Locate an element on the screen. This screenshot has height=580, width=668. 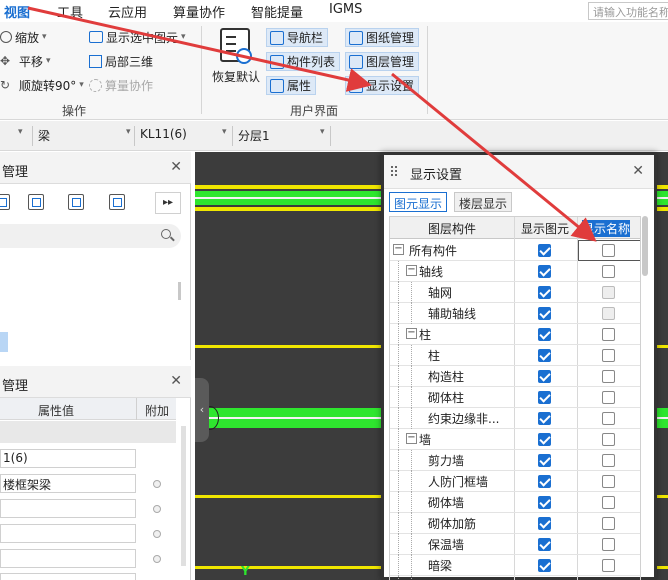
table-row: 墙垛 is located at coordinates (515, 578).